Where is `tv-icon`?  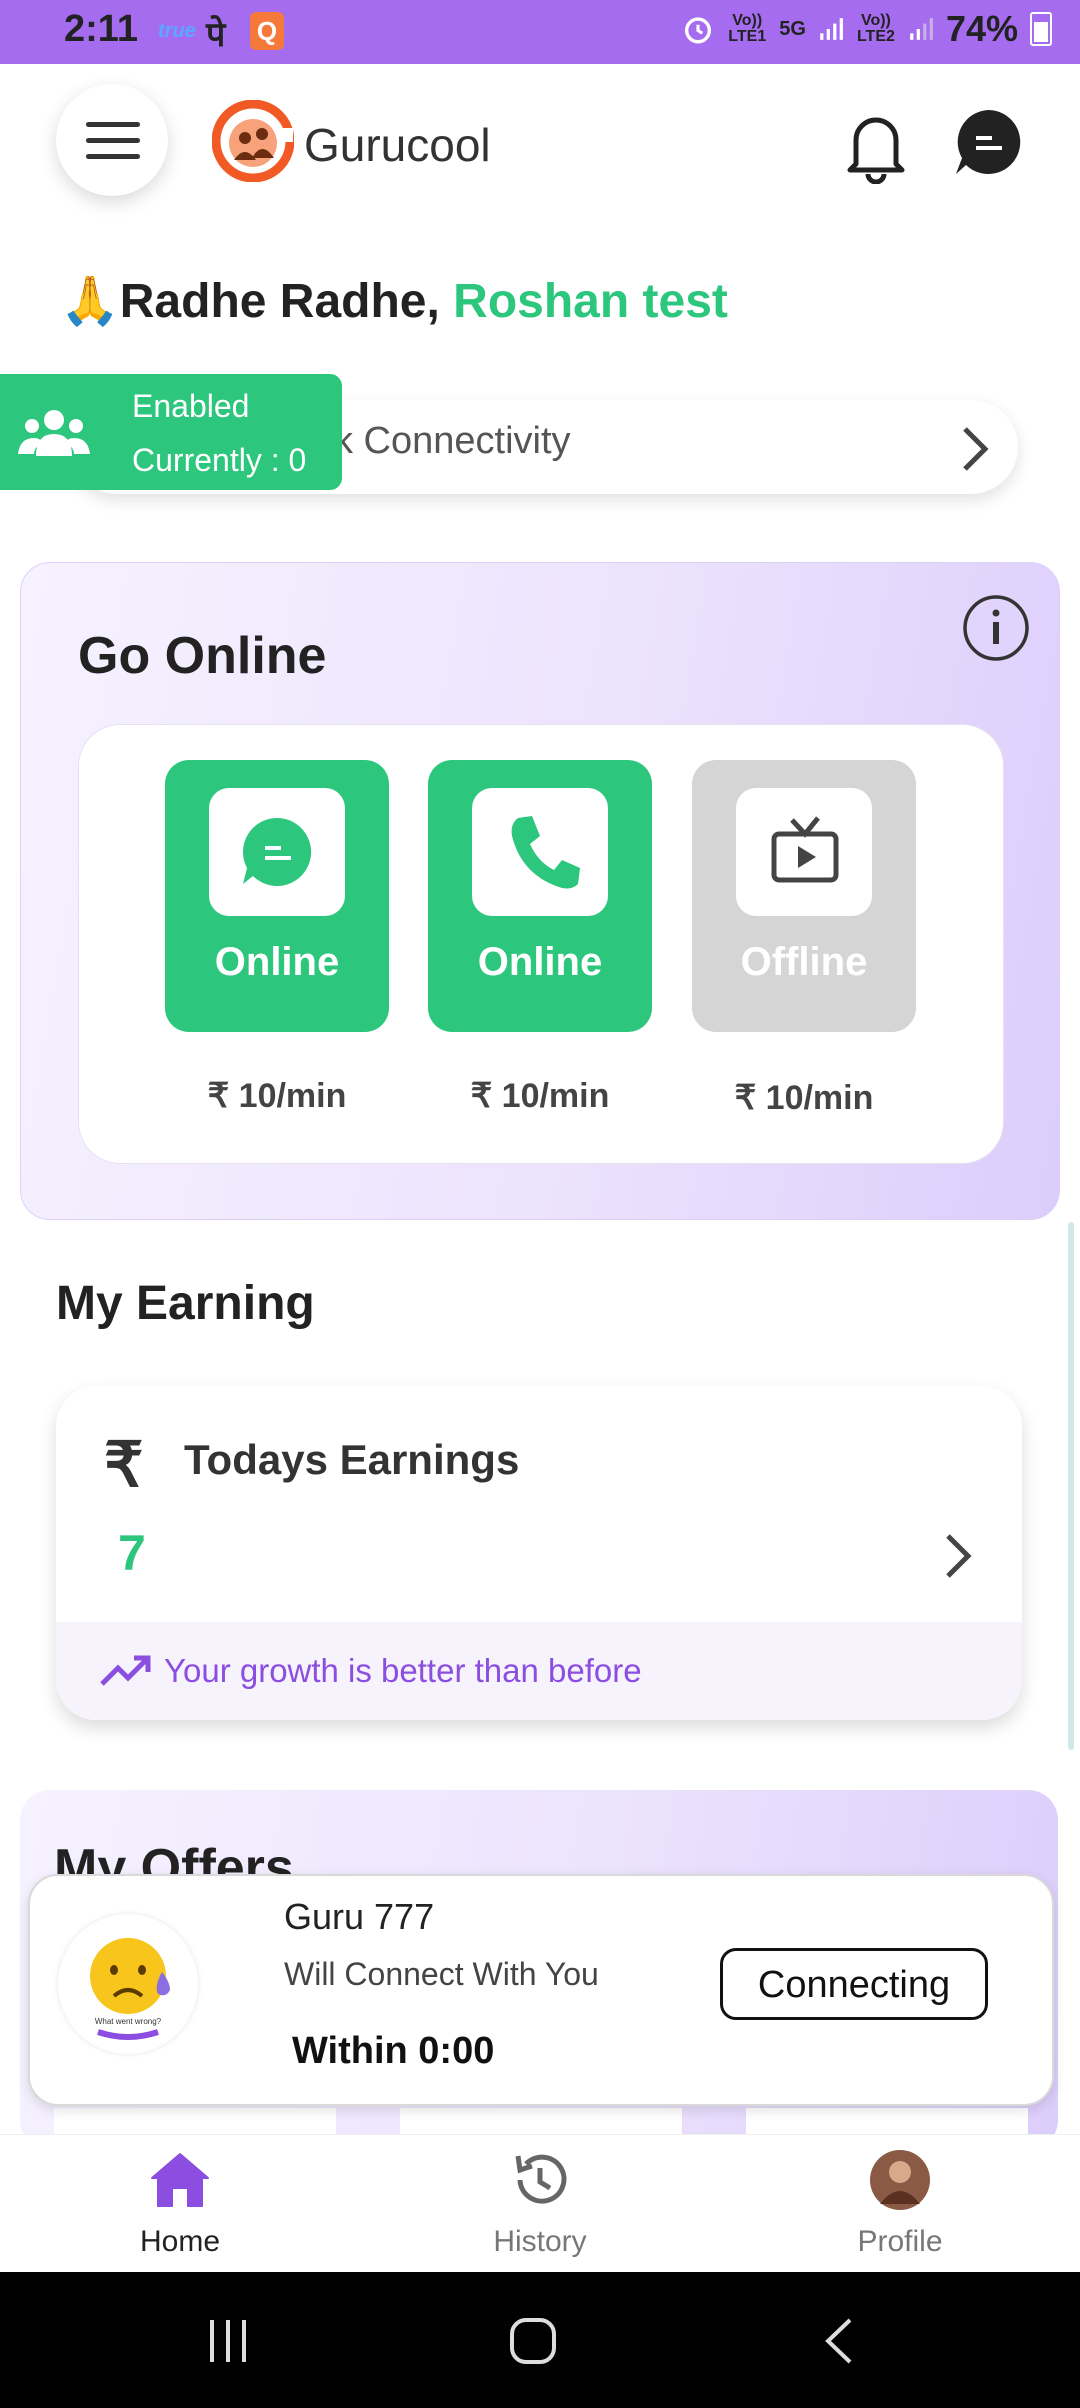
tv-icon is located at coordinates (805, 849).